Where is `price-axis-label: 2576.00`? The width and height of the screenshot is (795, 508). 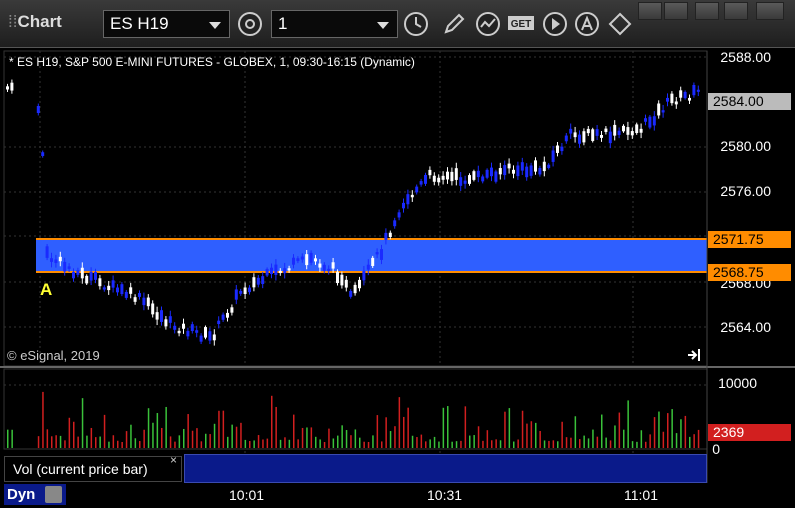 price-axis-label: 2576.00 is located at coordinates (745, 191).